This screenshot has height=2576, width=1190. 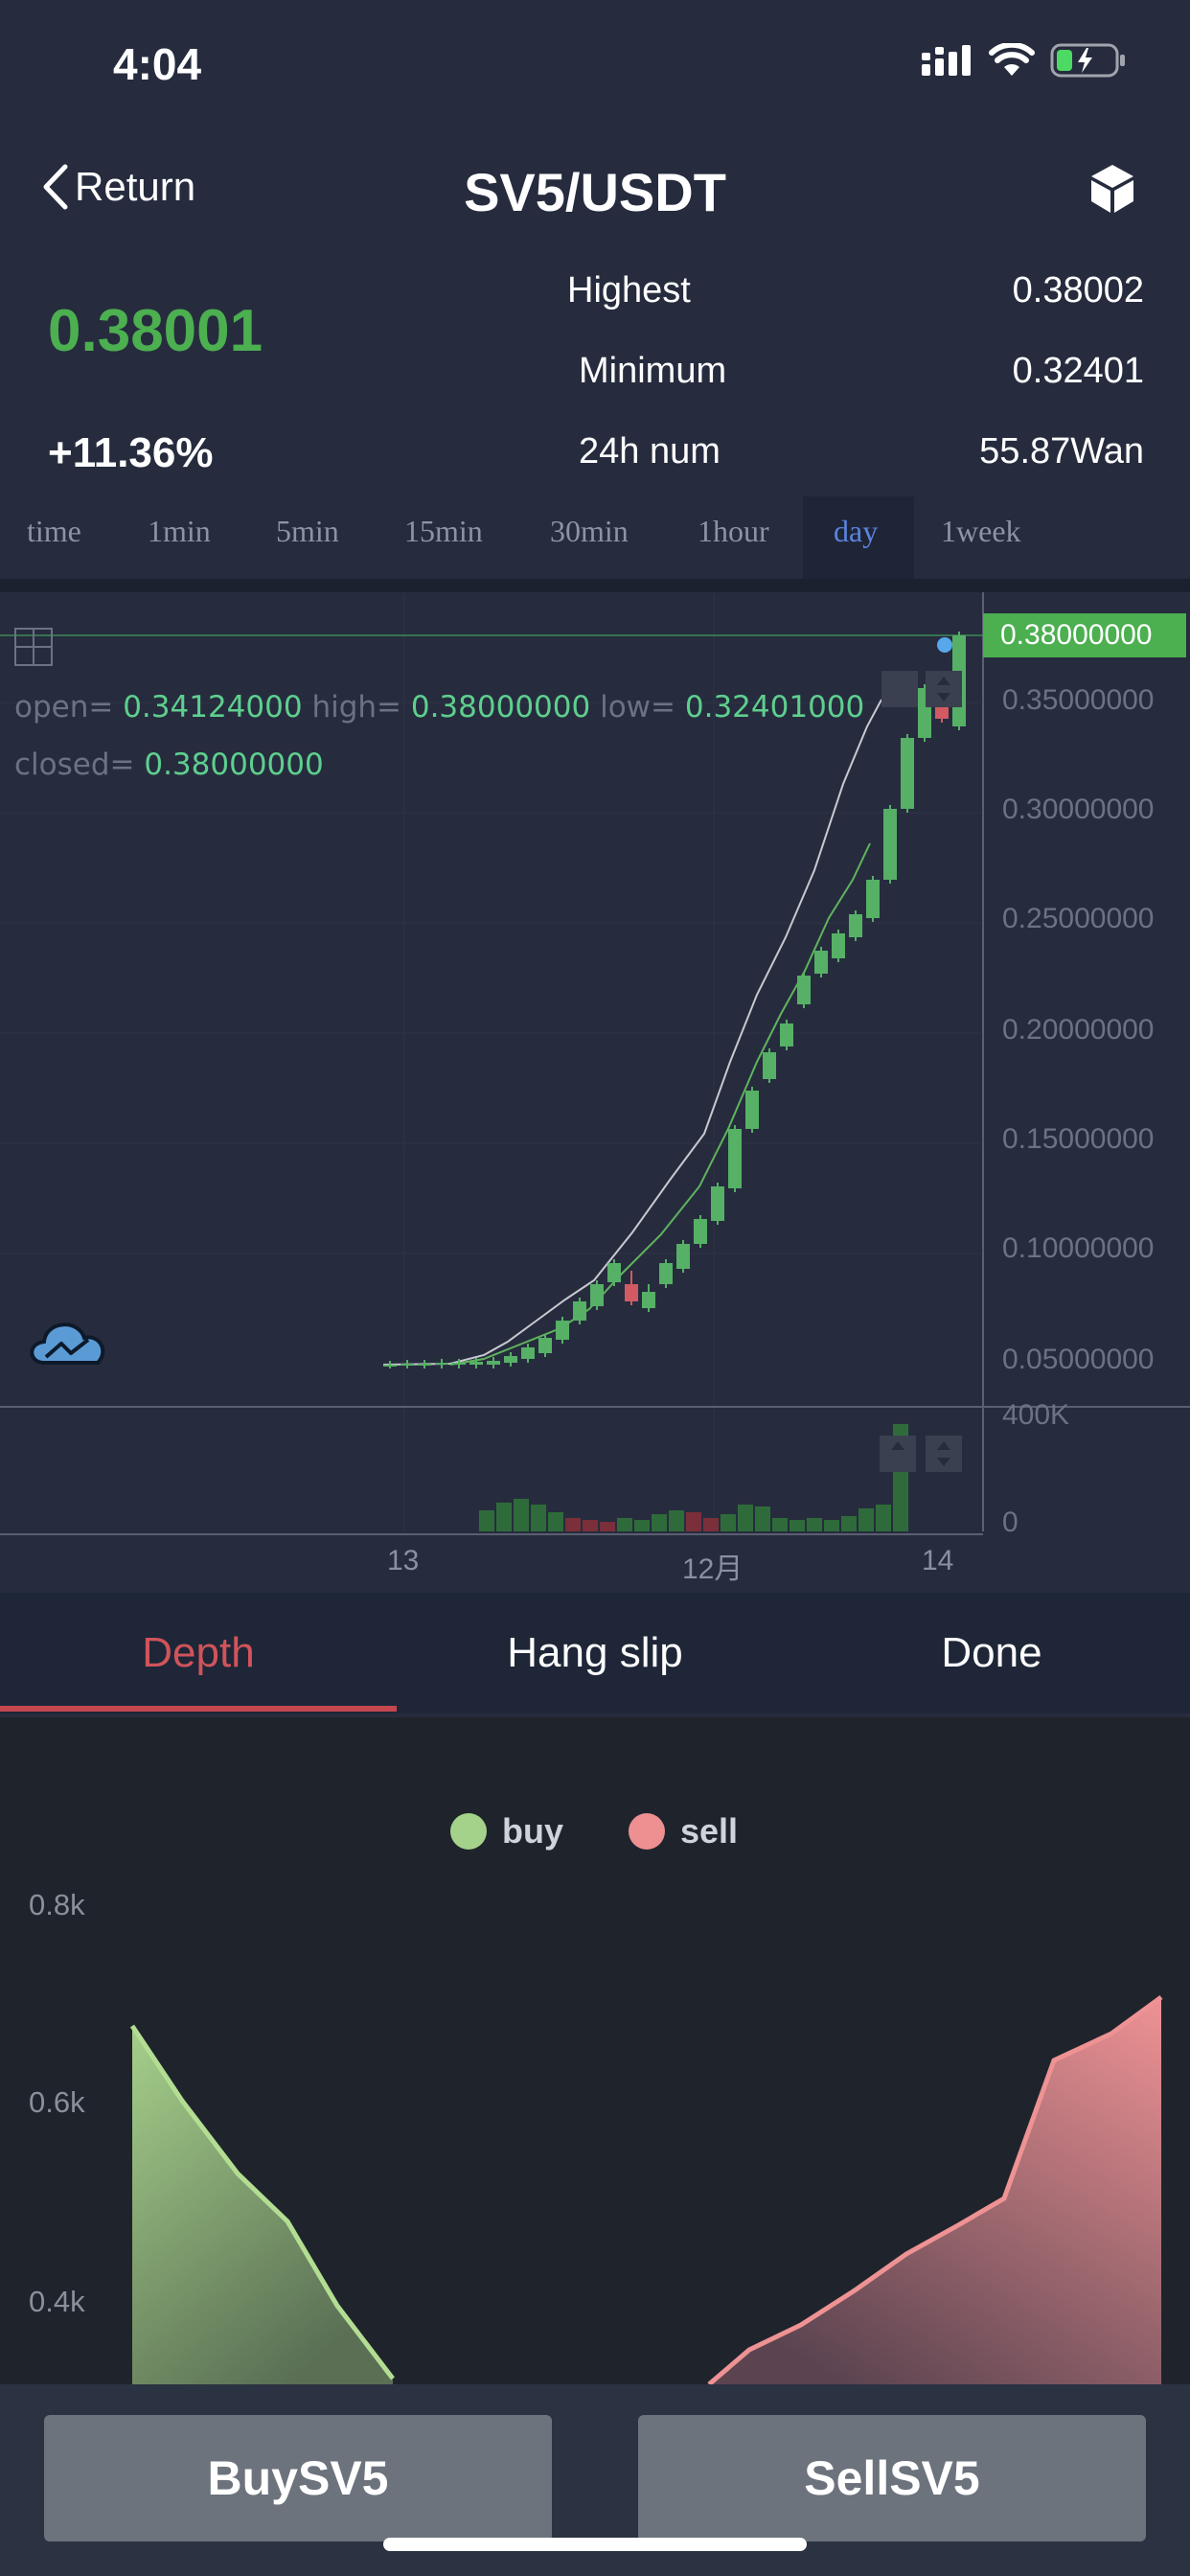 What do you see at coordinates (710, 1831) in the screenshot?
I see `legend-sell-label: sell` at bounding box center [710, 1831].